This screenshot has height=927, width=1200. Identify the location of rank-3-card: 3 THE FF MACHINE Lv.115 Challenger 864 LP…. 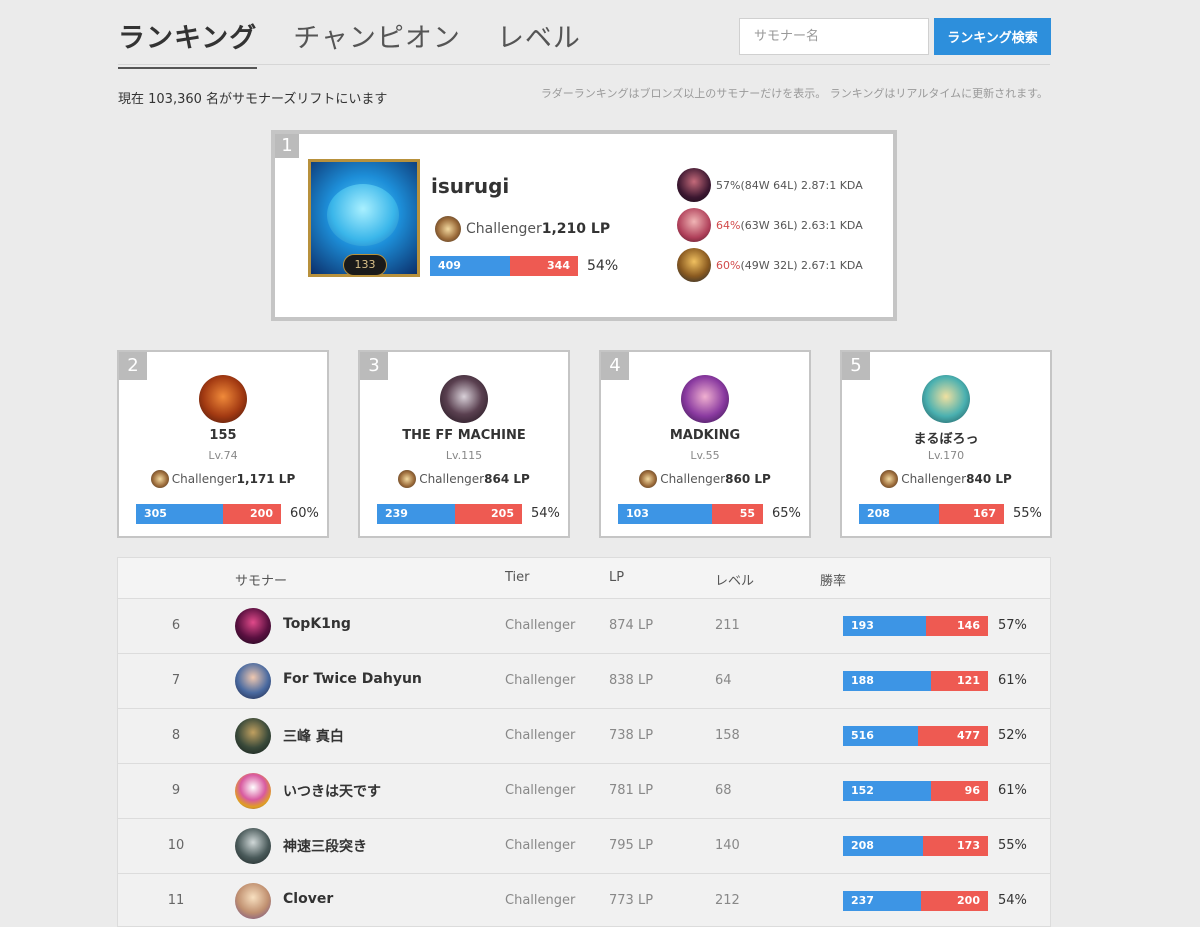
(464, 444).